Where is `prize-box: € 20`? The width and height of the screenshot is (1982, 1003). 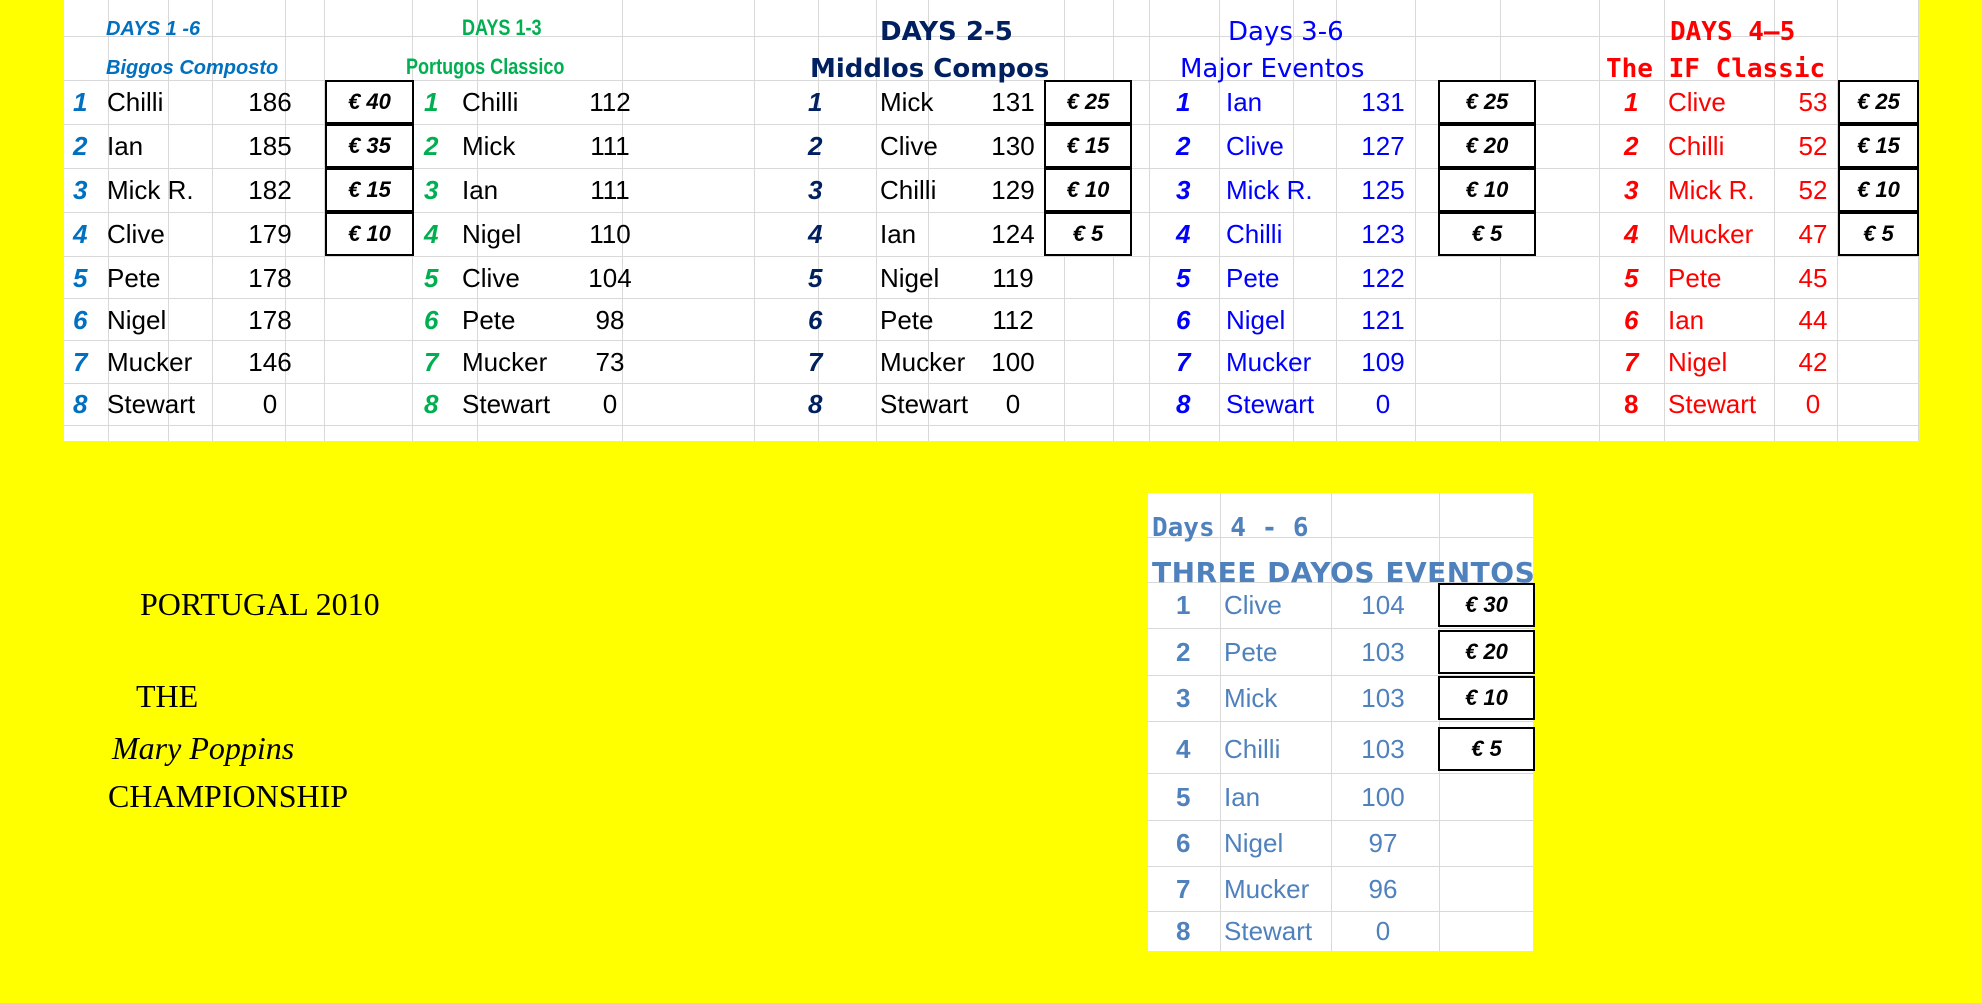
prize-box: € 20 is located at coordinates (1486, 652).